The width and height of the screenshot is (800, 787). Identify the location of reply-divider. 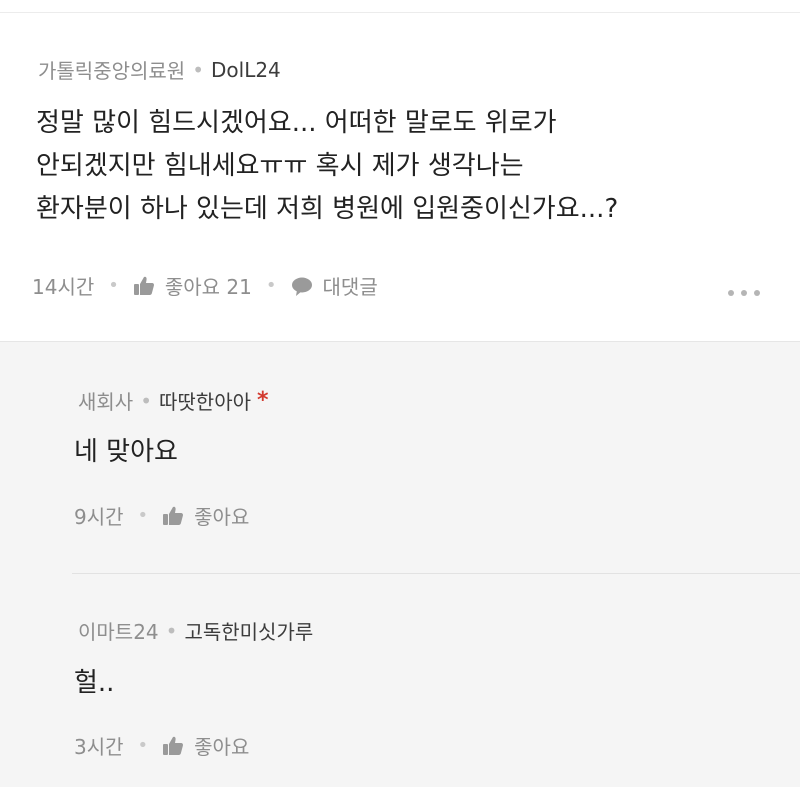
(436, 573).